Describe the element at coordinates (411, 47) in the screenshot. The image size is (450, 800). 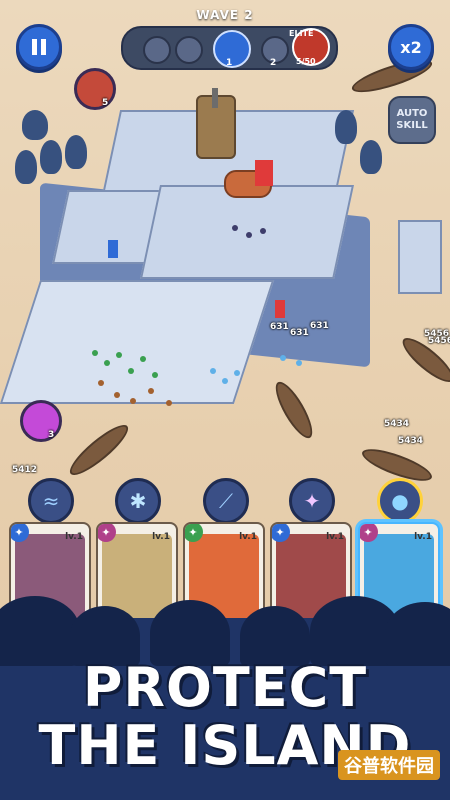
I see `speed-toggle-button: x2` at that location.